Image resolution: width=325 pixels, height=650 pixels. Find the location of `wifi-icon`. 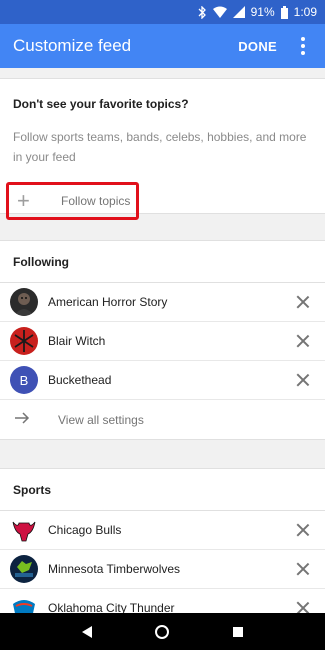

wifi-icon is located at coordinates (219, 12).